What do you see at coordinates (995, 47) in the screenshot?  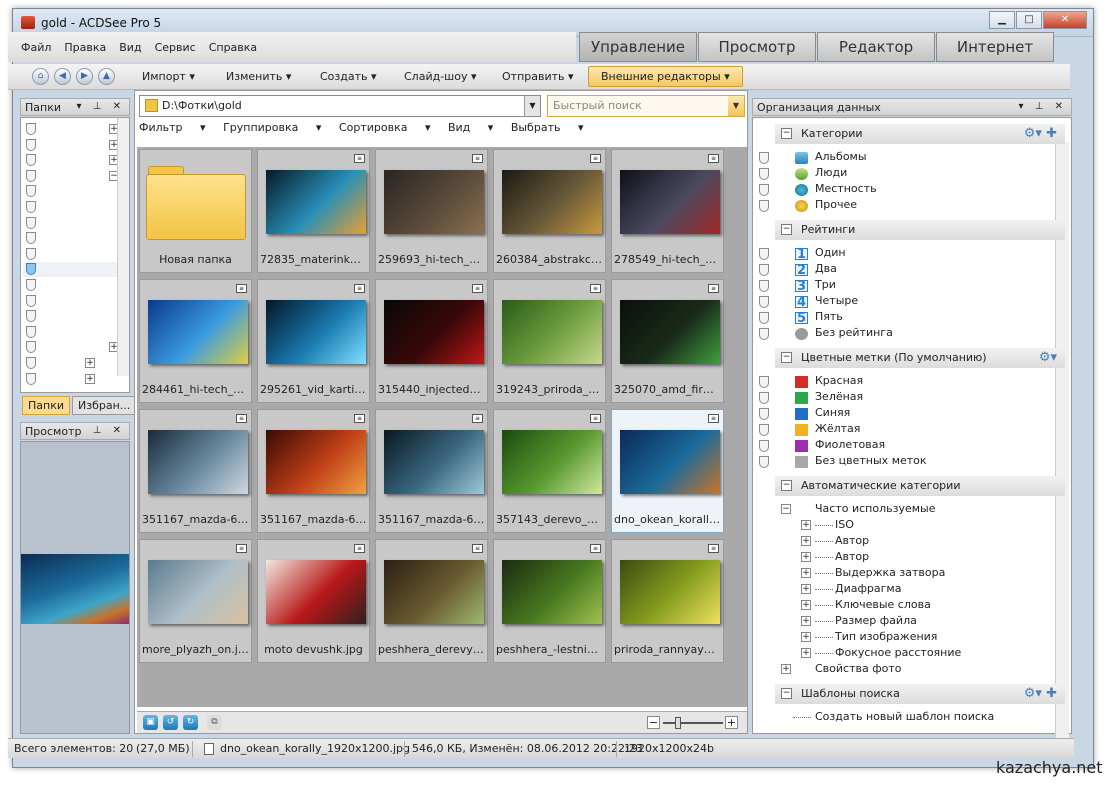 I see `mode-online: Интернет` at bounding box center [995, 47].